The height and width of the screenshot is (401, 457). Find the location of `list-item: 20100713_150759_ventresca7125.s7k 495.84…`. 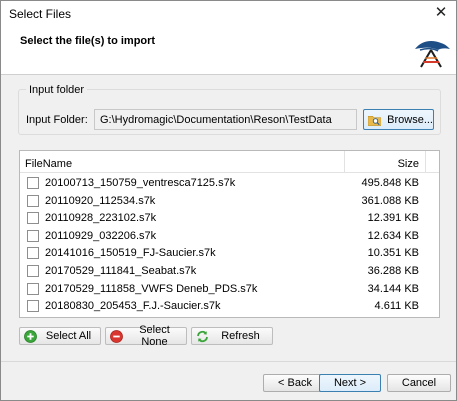

list-item: 20100713_150759_ventresca7125.s7k 495.84… is located at coordinates (229, 183).